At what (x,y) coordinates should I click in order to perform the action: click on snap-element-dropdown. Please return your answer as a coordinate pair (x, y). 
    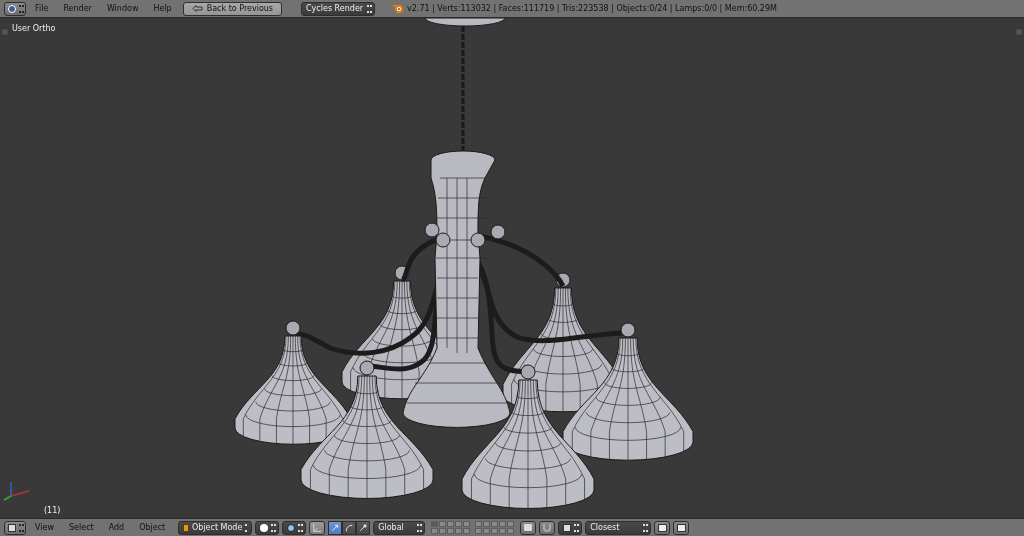
    Looking at the image, I should click on (570, 527).